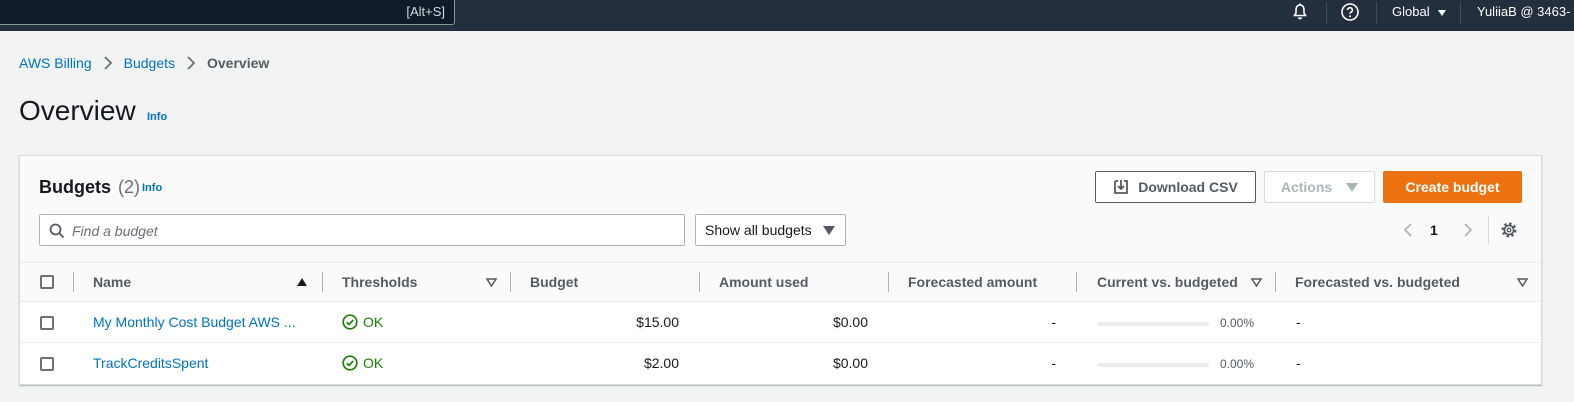 This screenshot has width=1574, height=402. I want to click on budgets-title: Budgets (2), so click(89, 187).